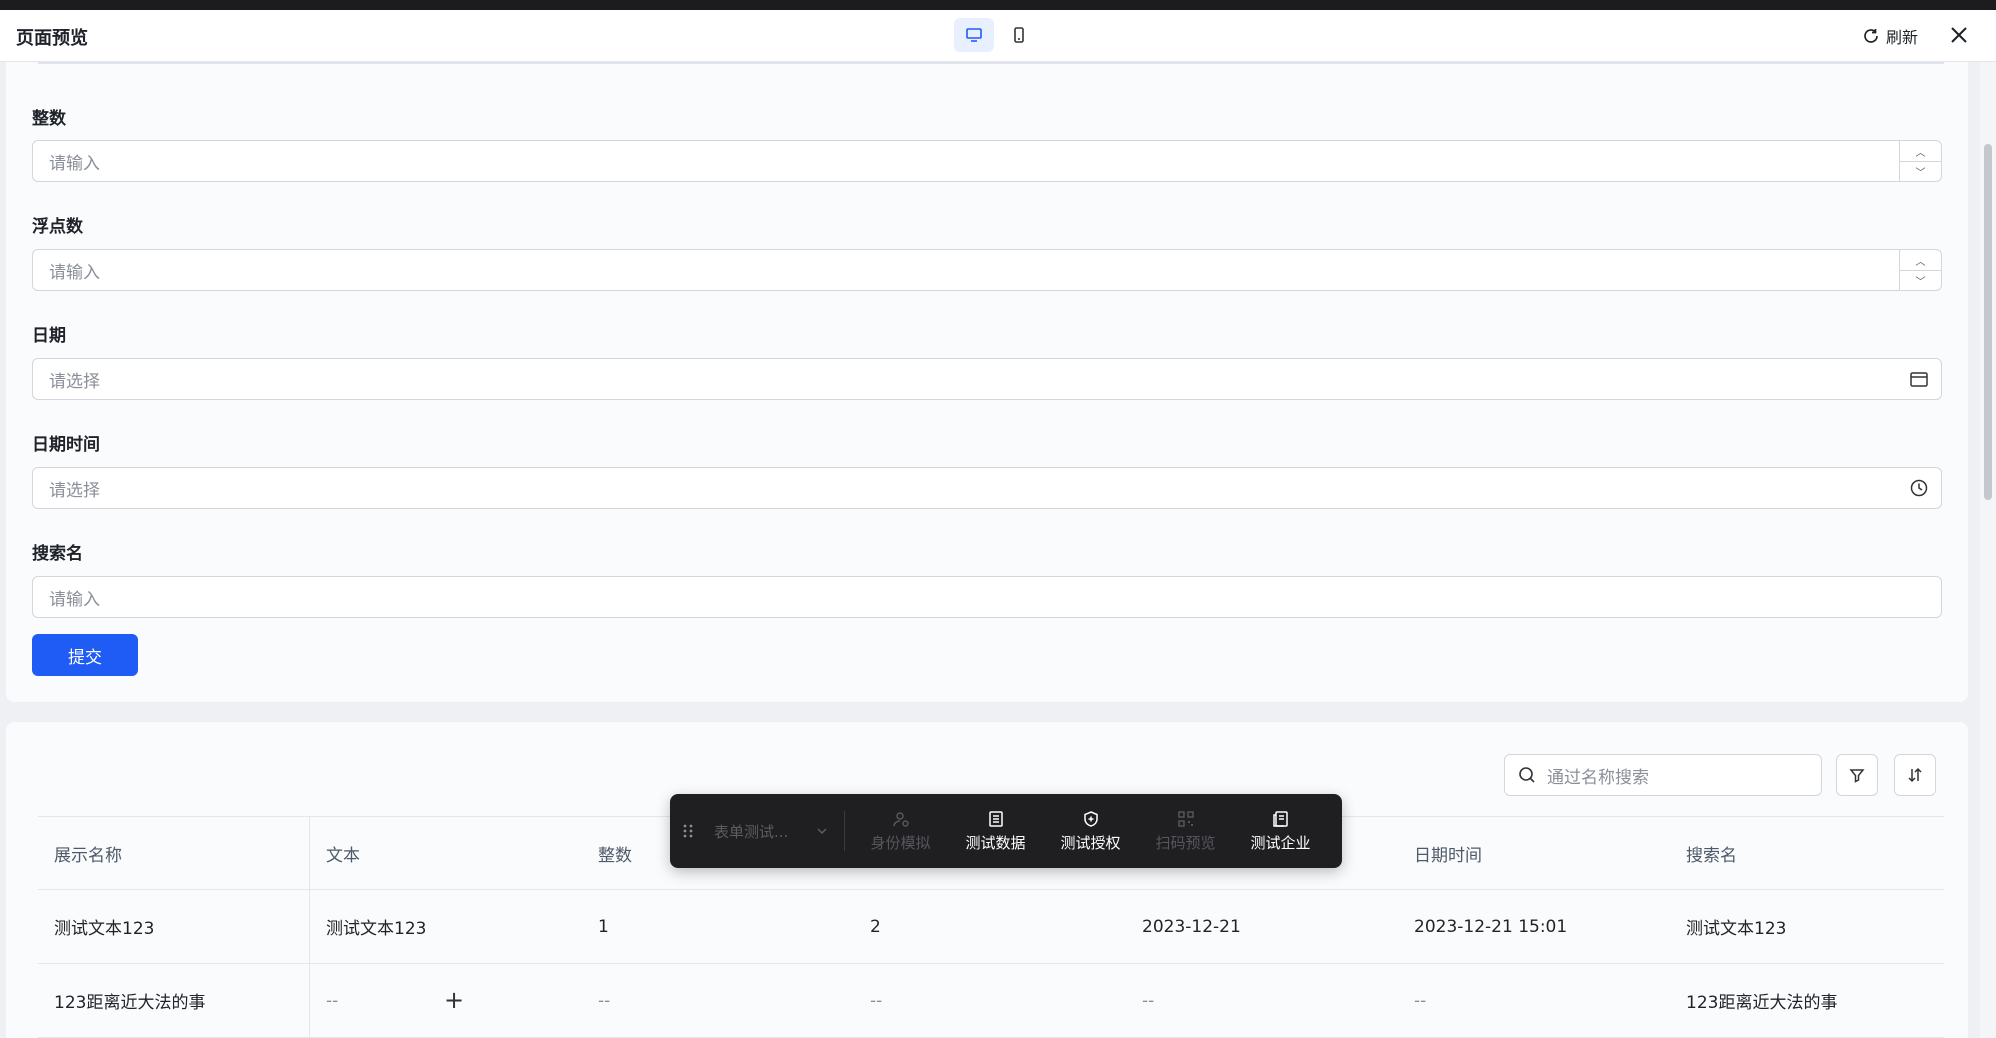  Describe the element at coordinates (900, 842) in the screenshot. I see `toolbar-item-label: 身份模拟` at that location.